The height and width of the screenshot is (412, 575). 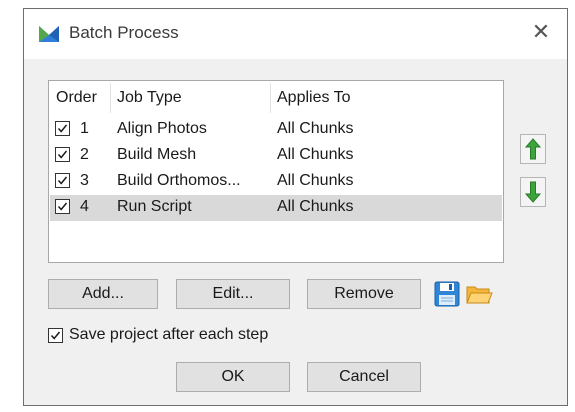 What do you see at coordinates (84, 128) in the screenshot?
I see `row-order: 1` at bounding box center [84, 128].